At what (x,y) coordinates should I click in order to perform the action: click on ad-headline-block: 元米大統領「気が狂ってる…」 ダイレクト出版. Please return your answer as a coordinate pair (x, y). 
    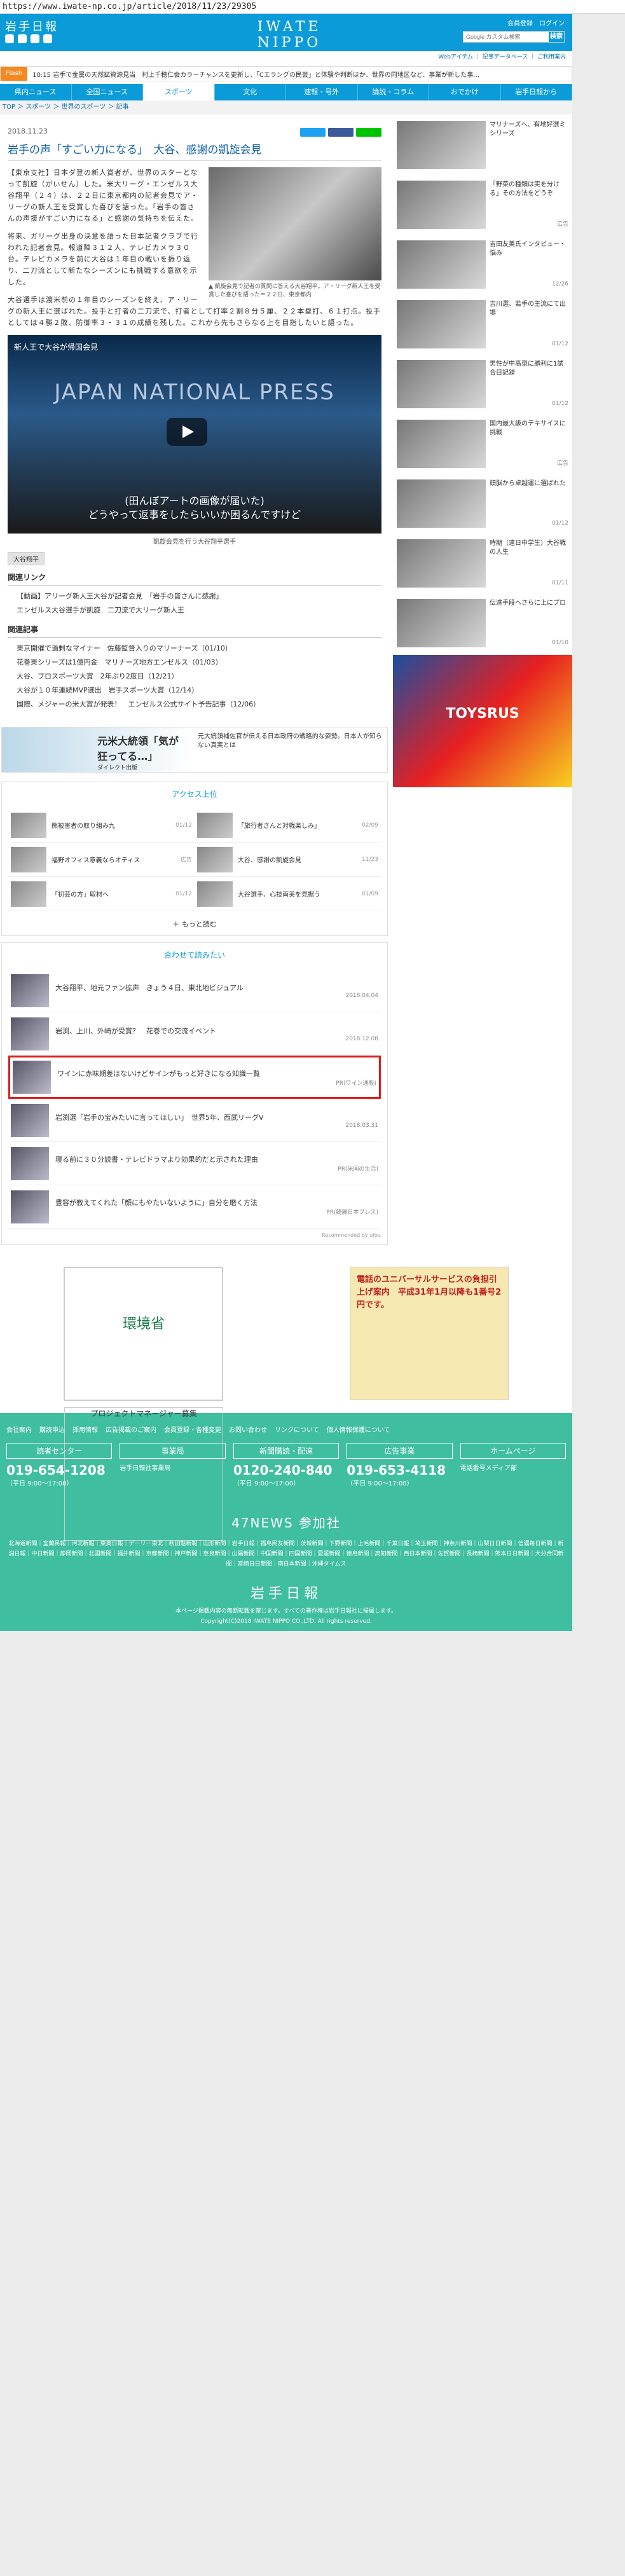
    Looking at the image, I should click on (97, 749).